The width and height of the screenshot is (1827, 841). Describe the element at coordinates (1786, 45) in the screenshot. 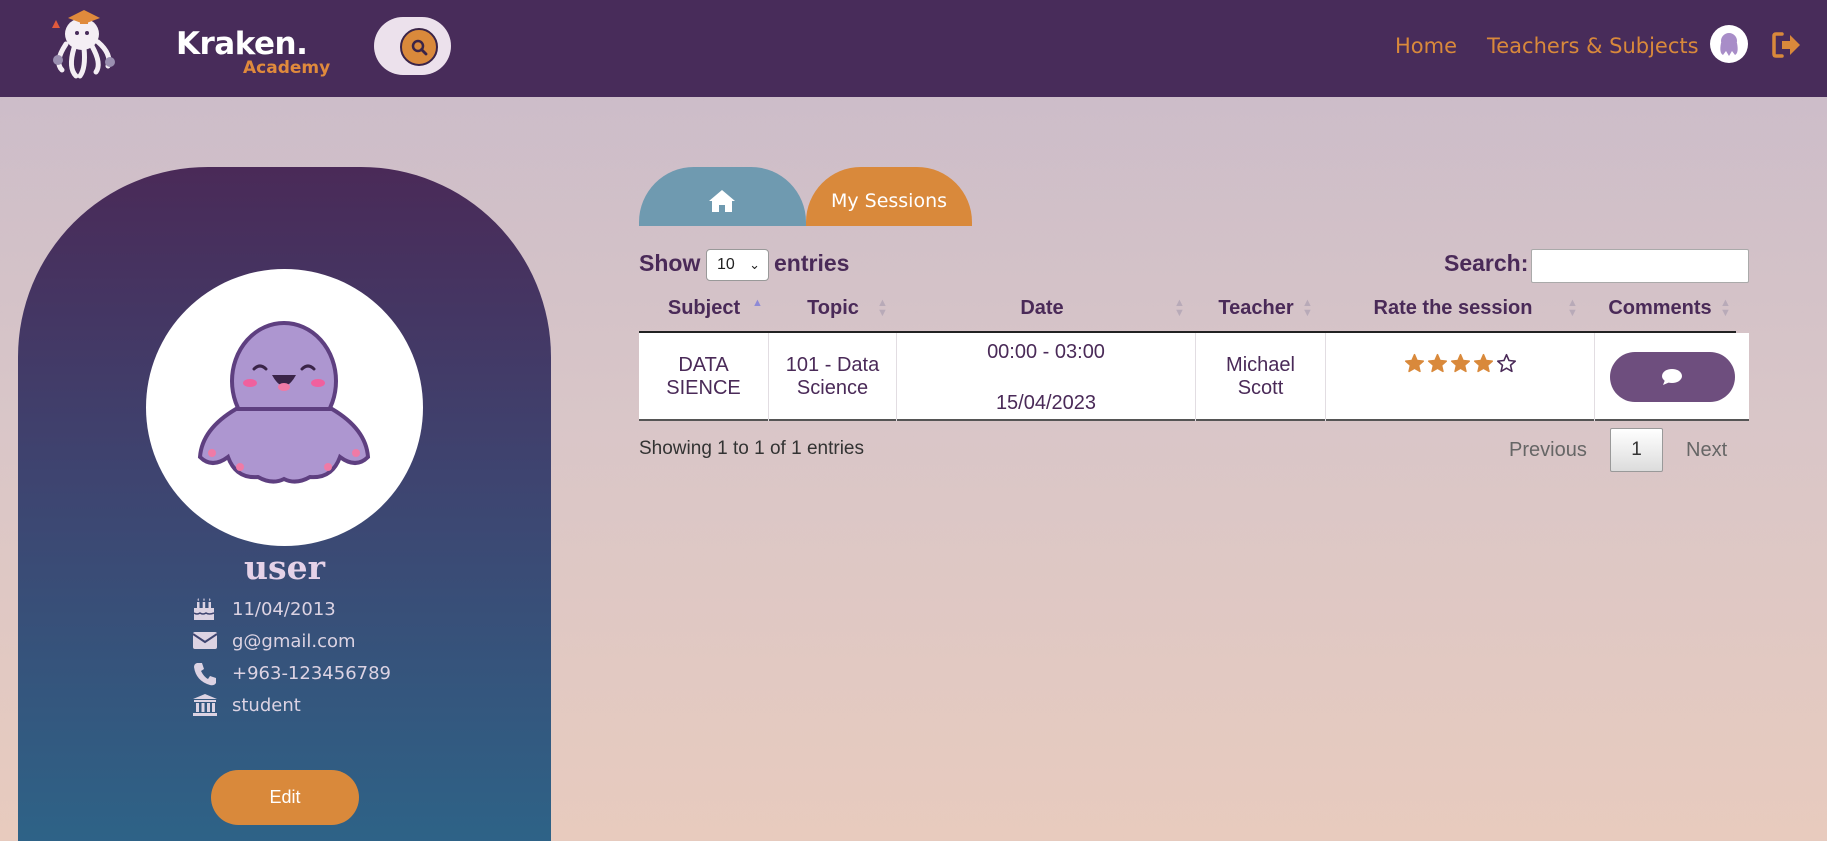

I see `sign-out-icon` at that location.